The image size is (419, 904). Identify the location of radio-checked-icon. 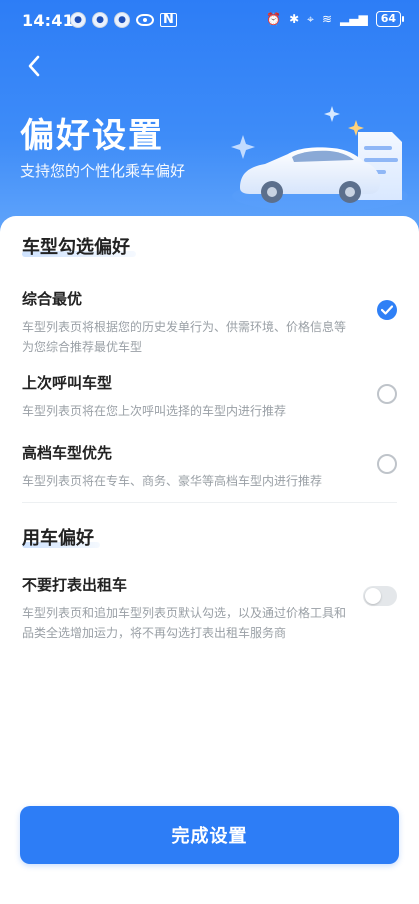
(387, 310).